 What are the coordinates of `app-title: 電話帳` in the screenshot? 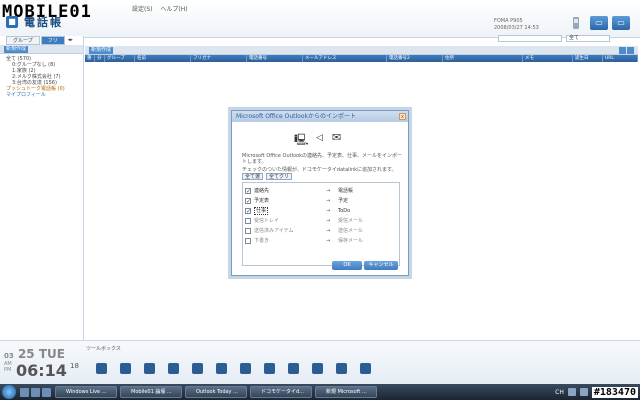 It's located at (43, 22).